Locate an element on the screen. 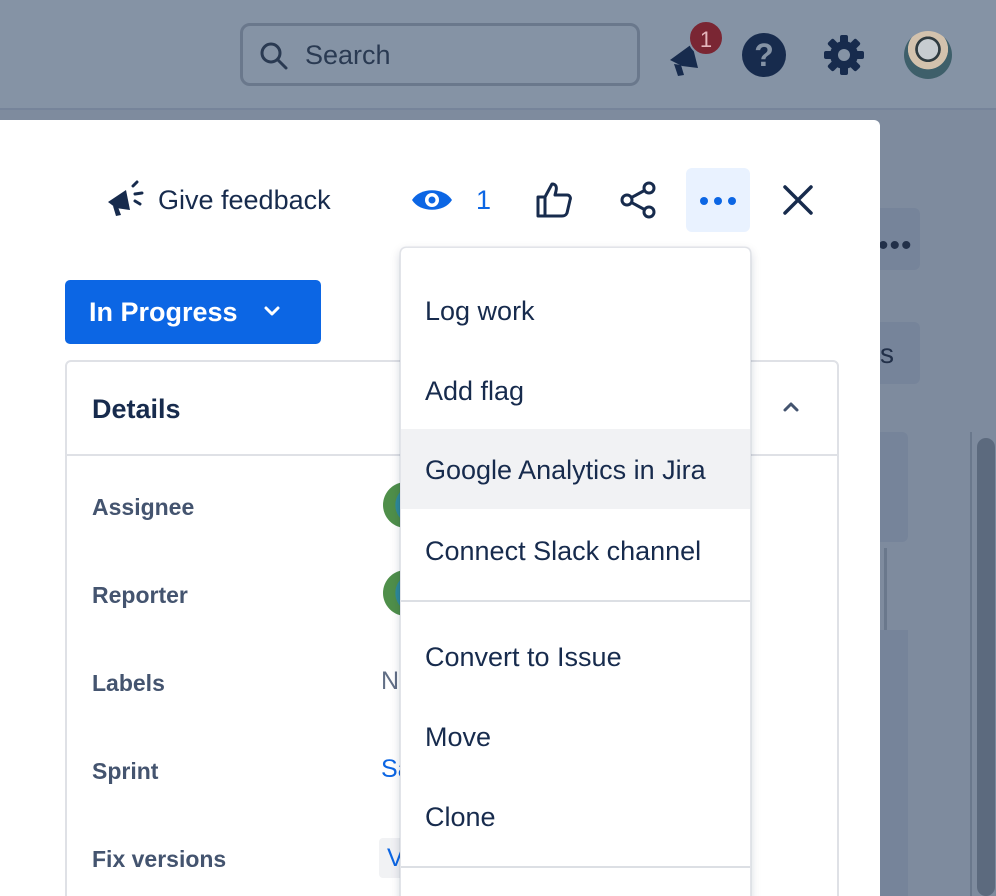 The image size is (996, 896). search-icon is located at coordinates (274, 56).